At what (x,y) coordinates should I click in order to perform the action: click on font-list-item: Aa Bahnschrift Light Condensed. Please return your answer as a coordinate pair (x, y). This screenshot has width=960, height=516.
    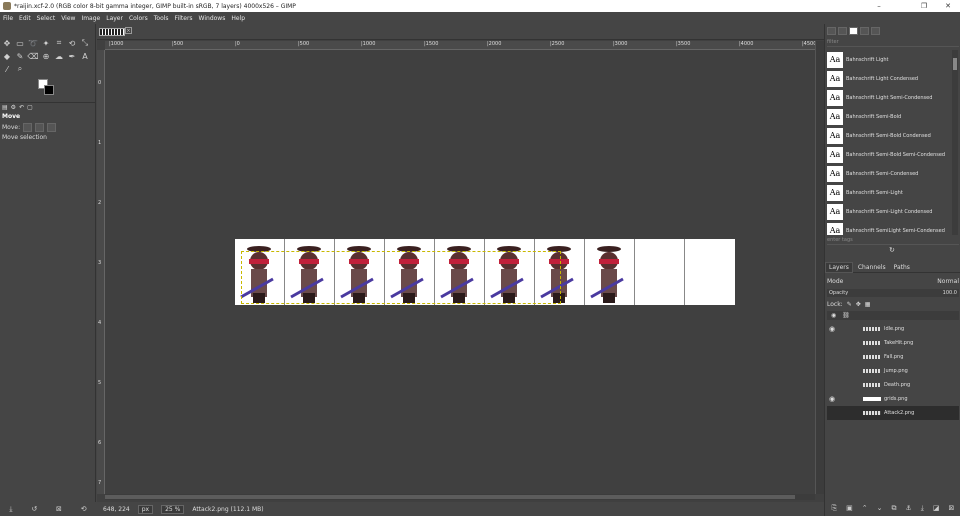
    Looking at the image, I should click on (889, 78).